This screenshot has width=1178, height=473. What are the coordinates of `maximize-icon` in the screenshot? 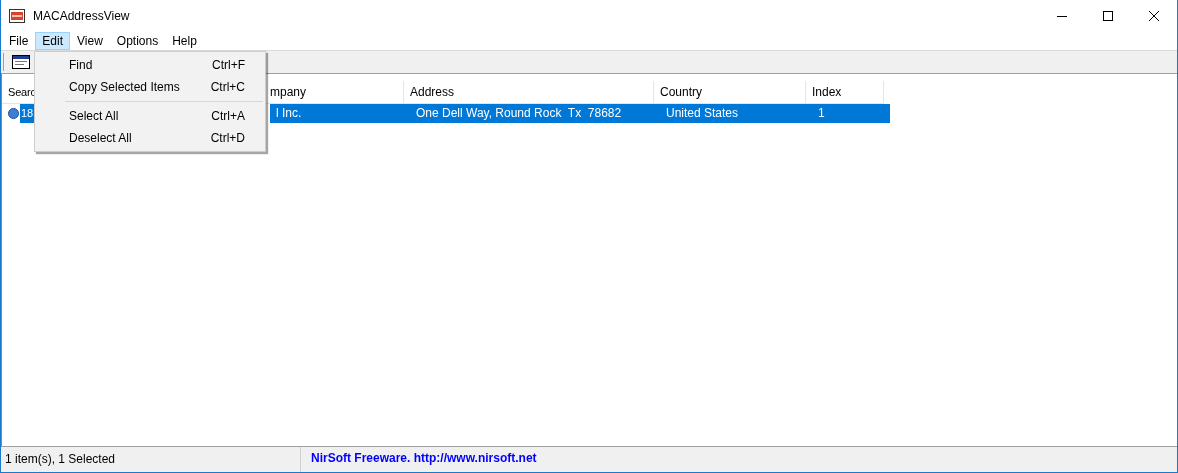 It's located at (1108, 15).